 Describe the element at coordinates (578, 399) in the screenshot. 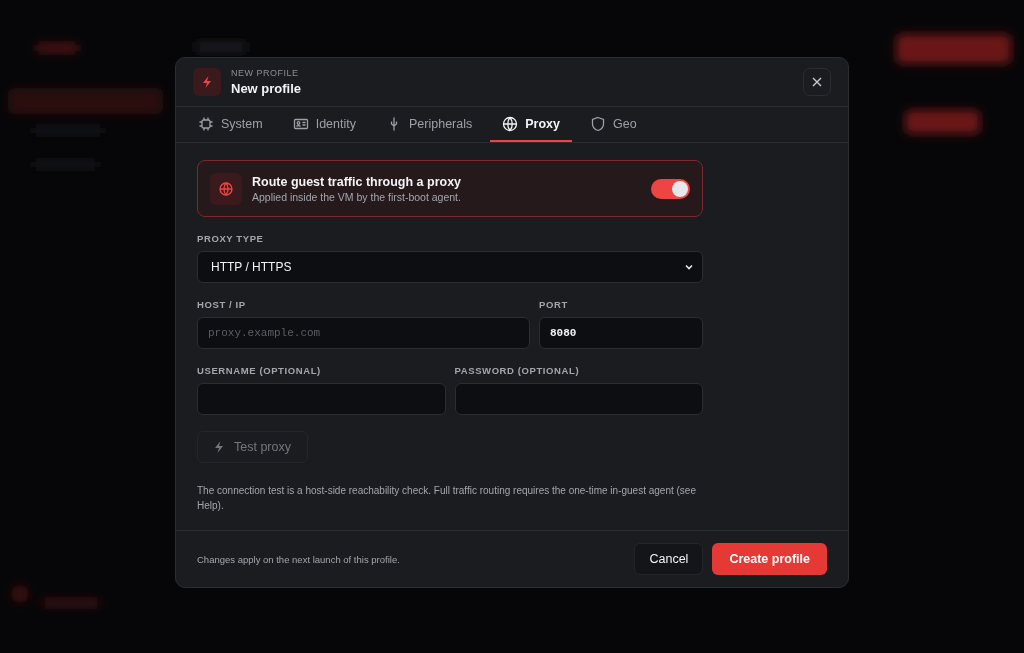

I see `password-field` at that location.